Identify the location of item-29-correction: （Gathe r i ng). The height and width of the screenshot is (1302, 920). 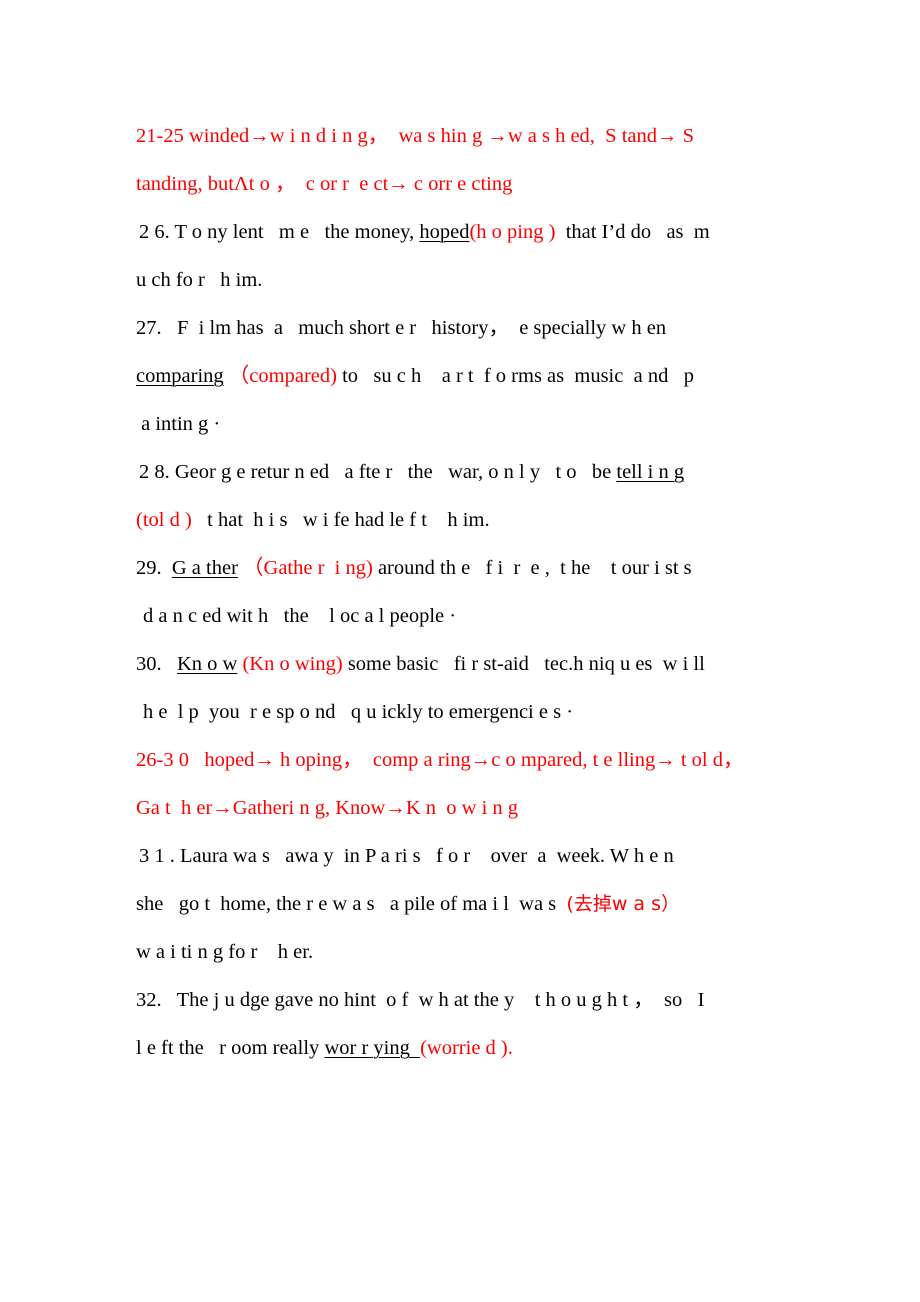
(305, 568).